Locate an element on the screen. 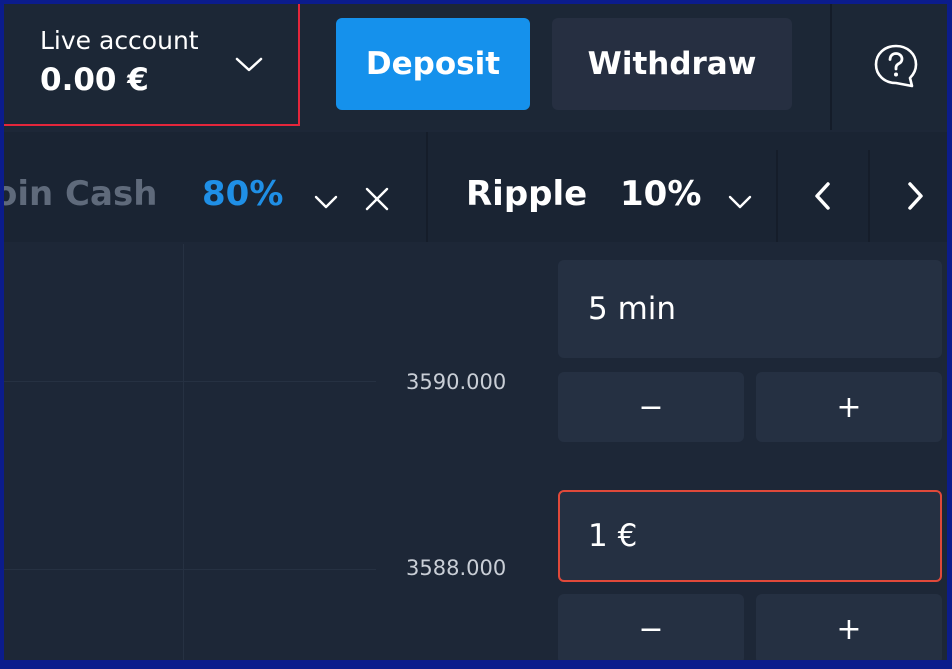 This screenshot has width=952, height=669. amount-increase-button: + is located at coordinates (849, 627).